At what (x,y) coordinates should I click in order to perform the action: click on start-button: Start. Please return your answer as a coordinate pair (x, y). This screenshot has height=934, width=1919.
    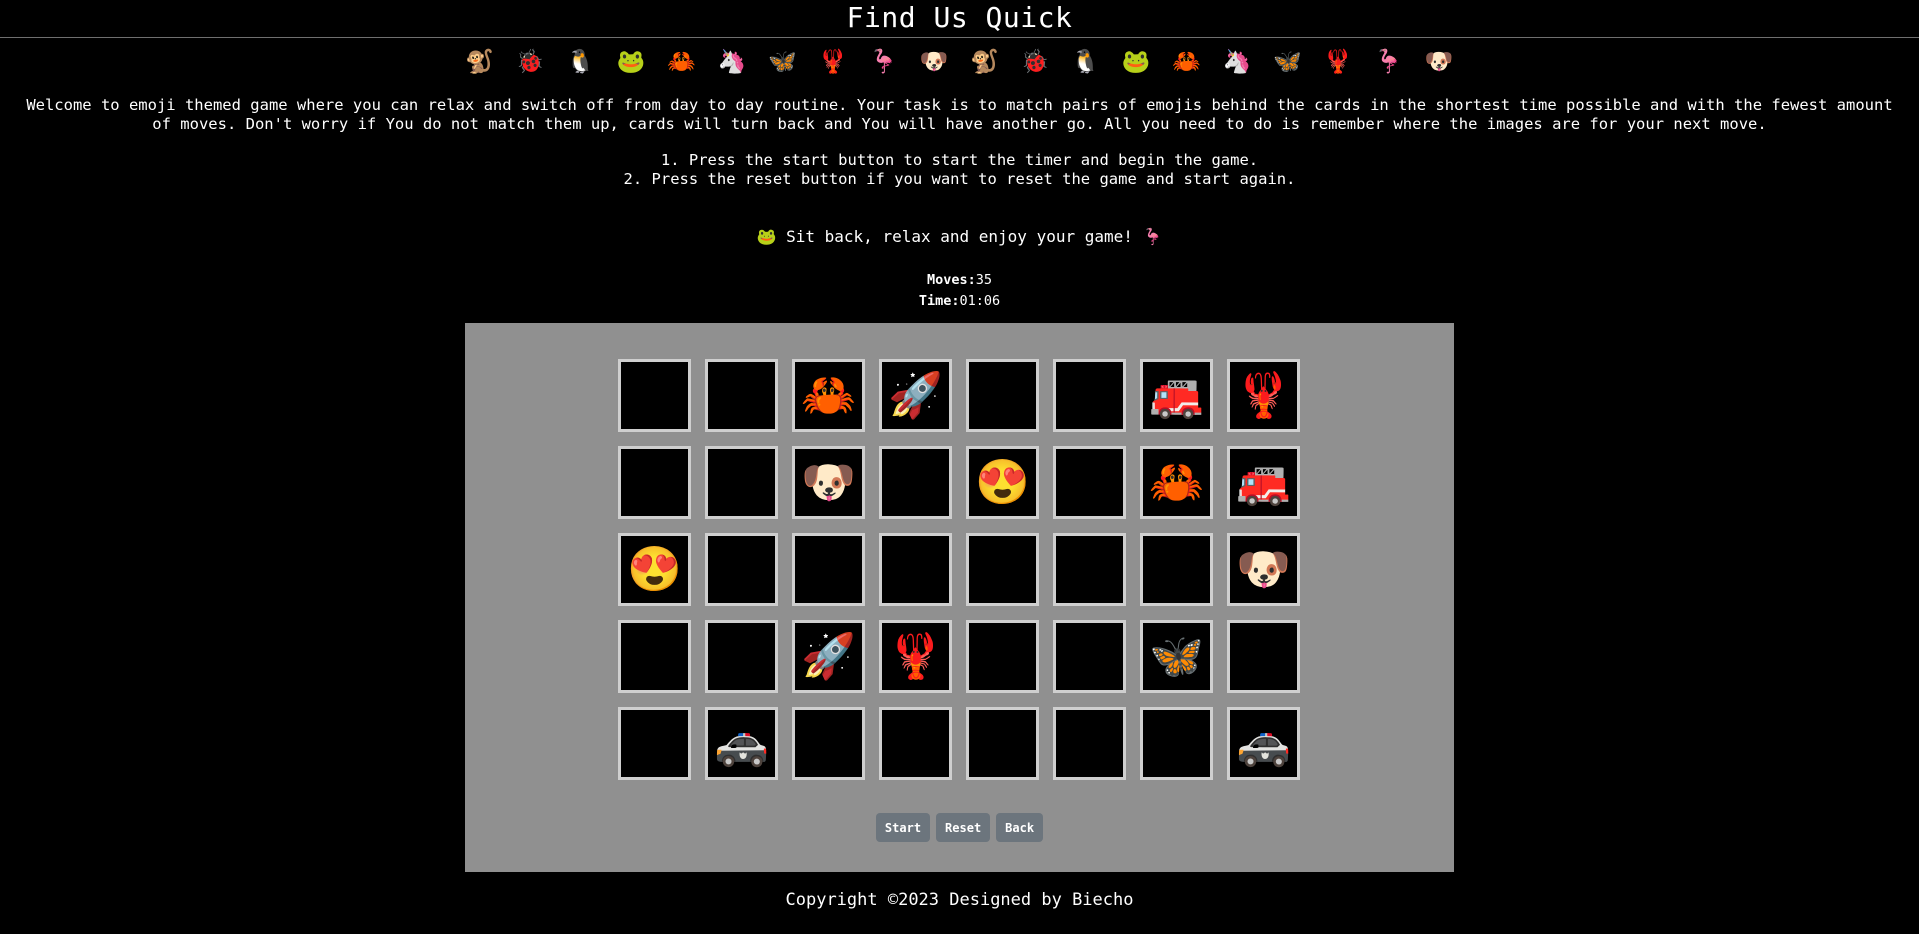
    Looking at the image, I should click on (903, 827).